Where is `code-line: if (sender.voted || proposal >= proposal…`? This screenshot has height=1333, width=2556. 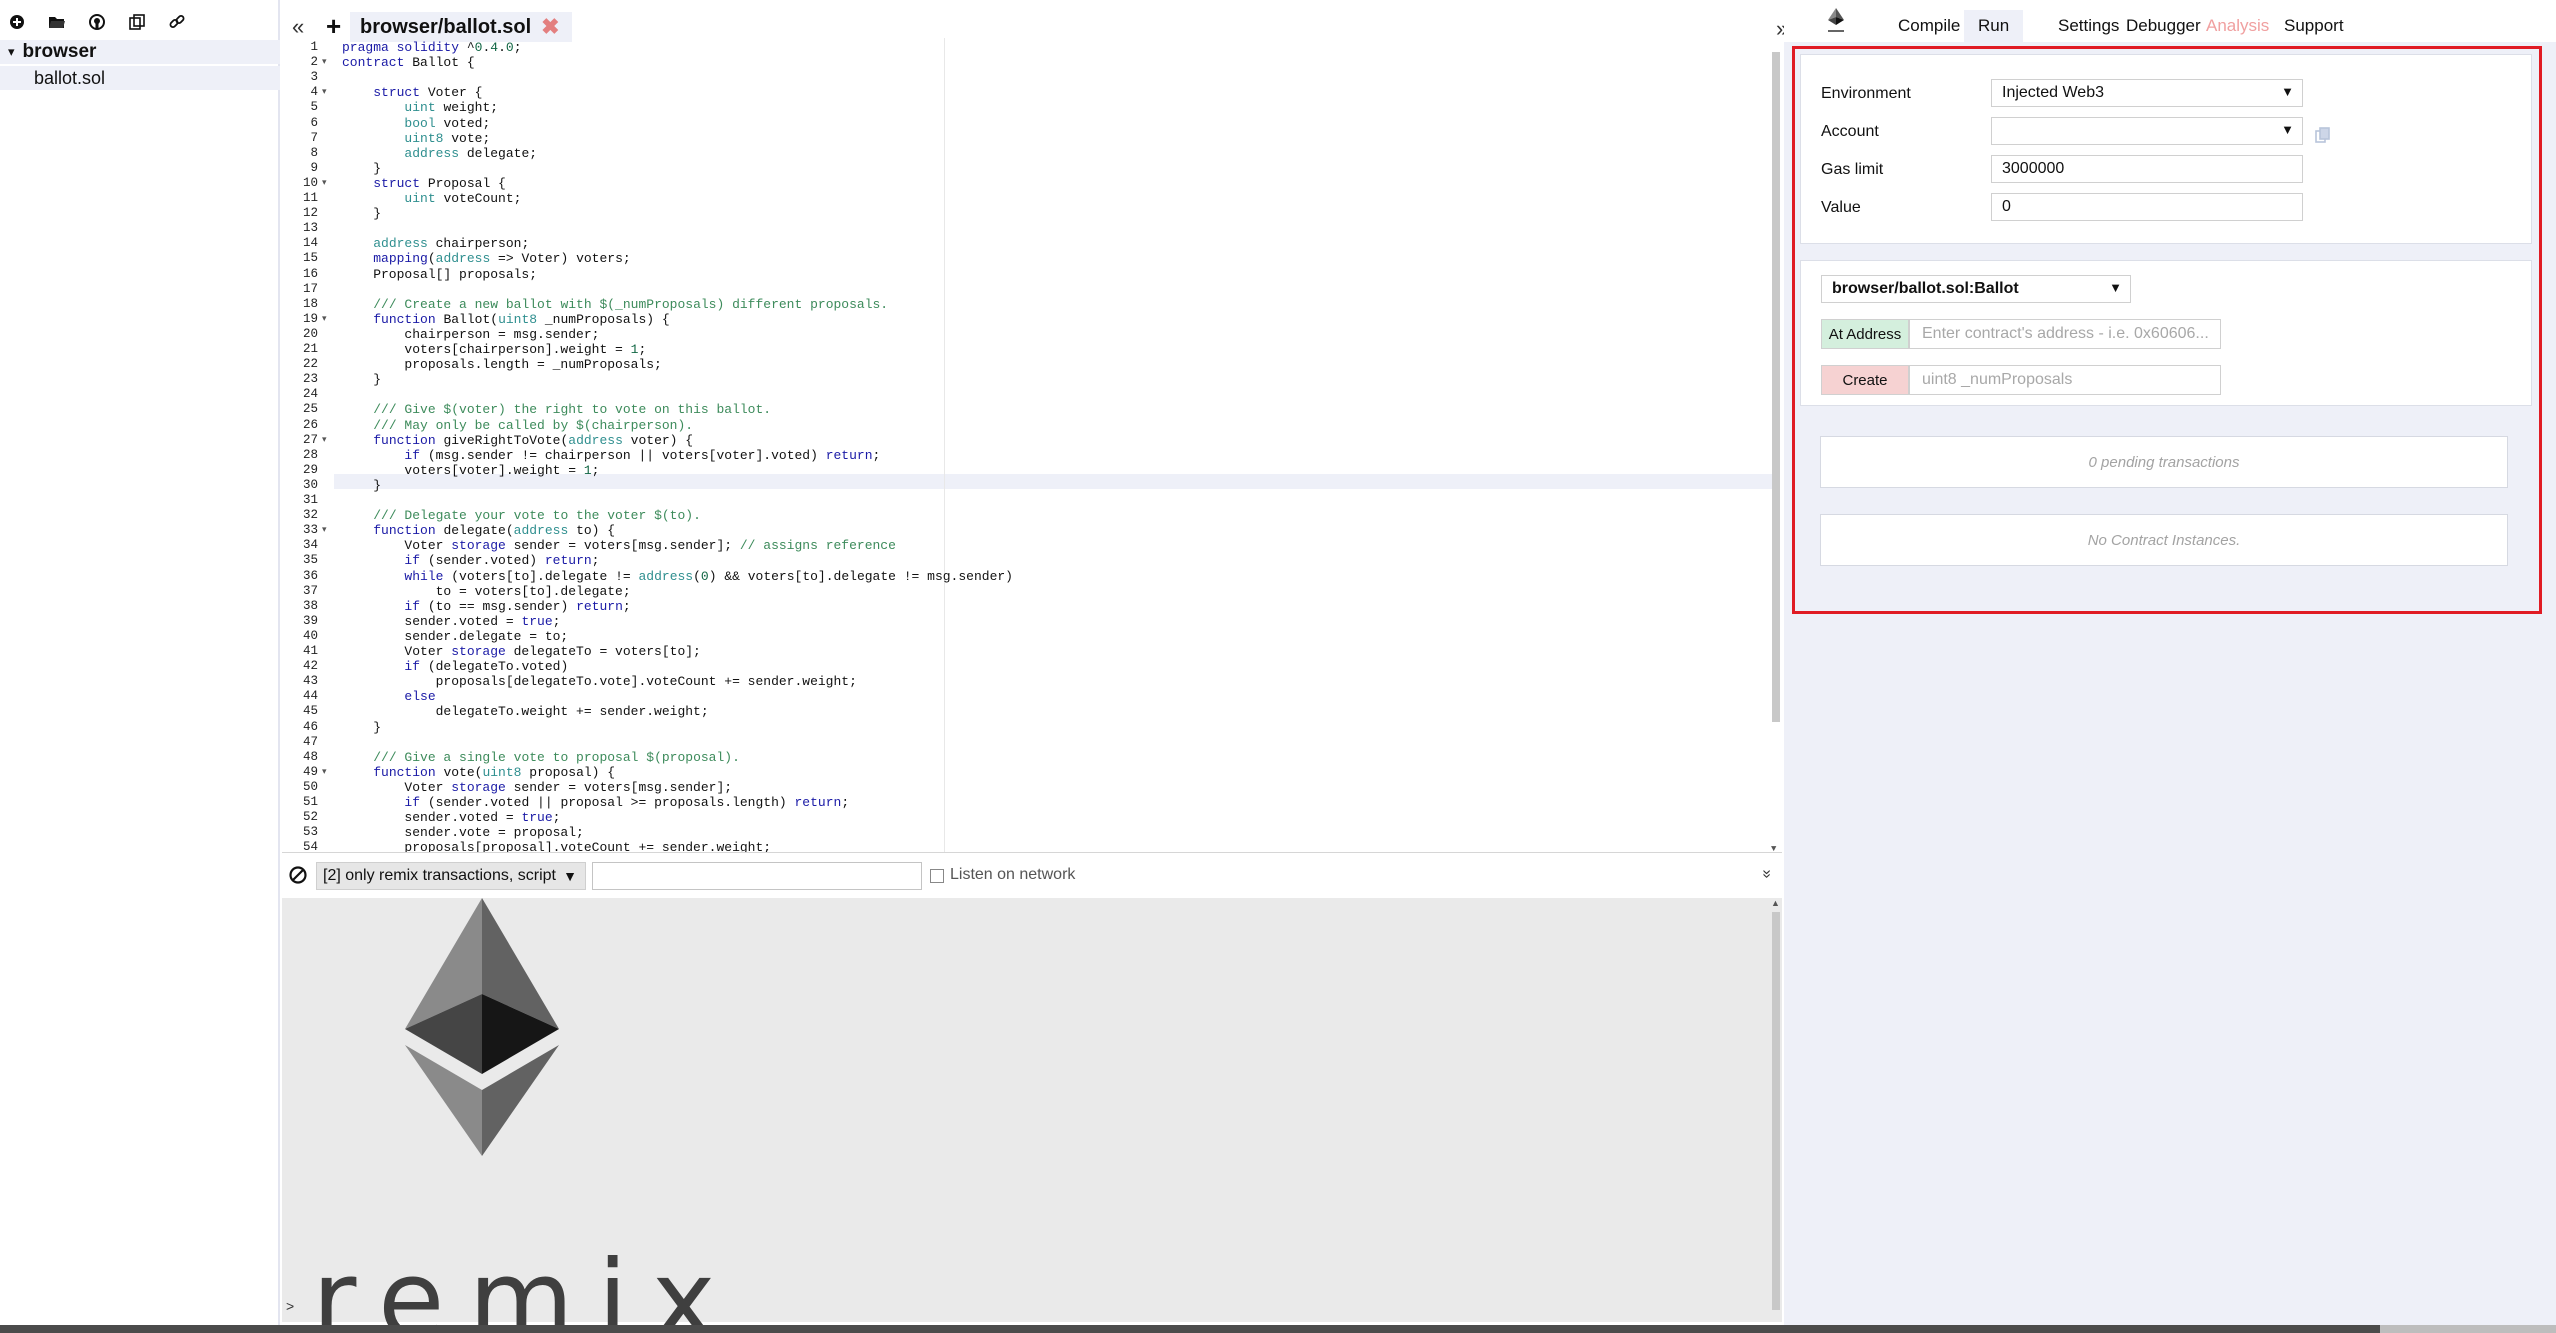
code-line: if (sender.voted || proposal >= proposal… is located at coordinates (595, 802).